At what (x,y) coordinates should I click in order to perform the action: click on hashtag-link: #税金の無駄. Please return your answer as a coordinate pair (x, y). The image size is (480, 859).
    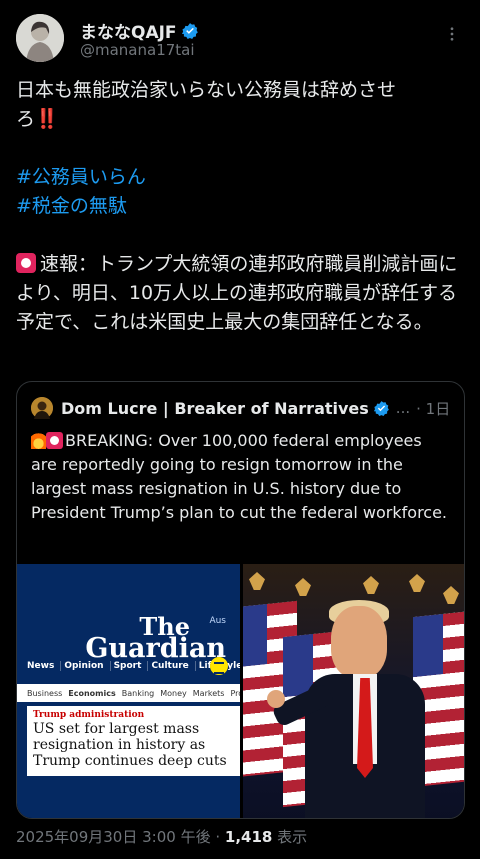
    Looking at the image, I should click on (240, 206).